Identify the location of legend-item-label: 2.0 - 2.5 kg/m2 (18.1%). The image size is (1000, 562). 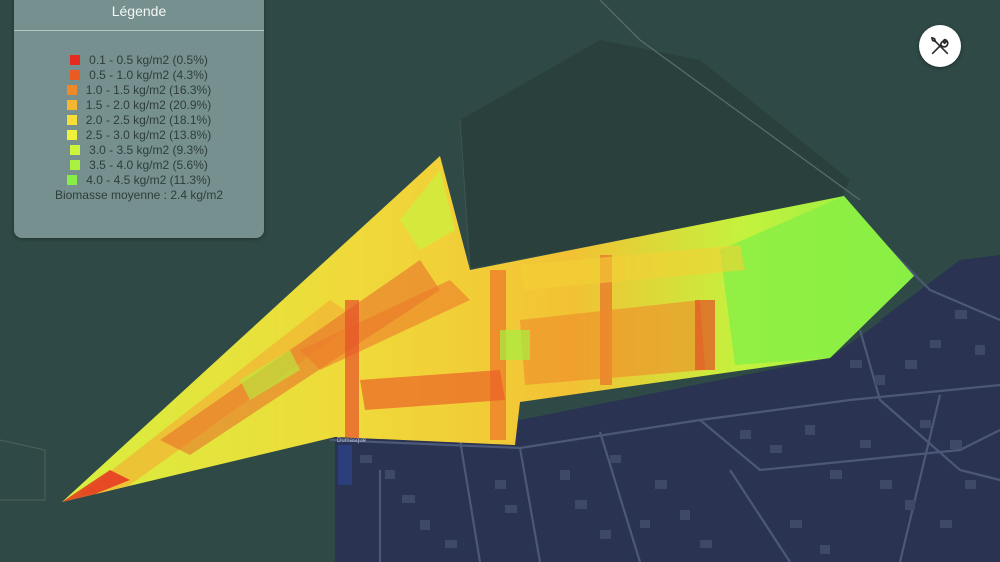
(148, 119).